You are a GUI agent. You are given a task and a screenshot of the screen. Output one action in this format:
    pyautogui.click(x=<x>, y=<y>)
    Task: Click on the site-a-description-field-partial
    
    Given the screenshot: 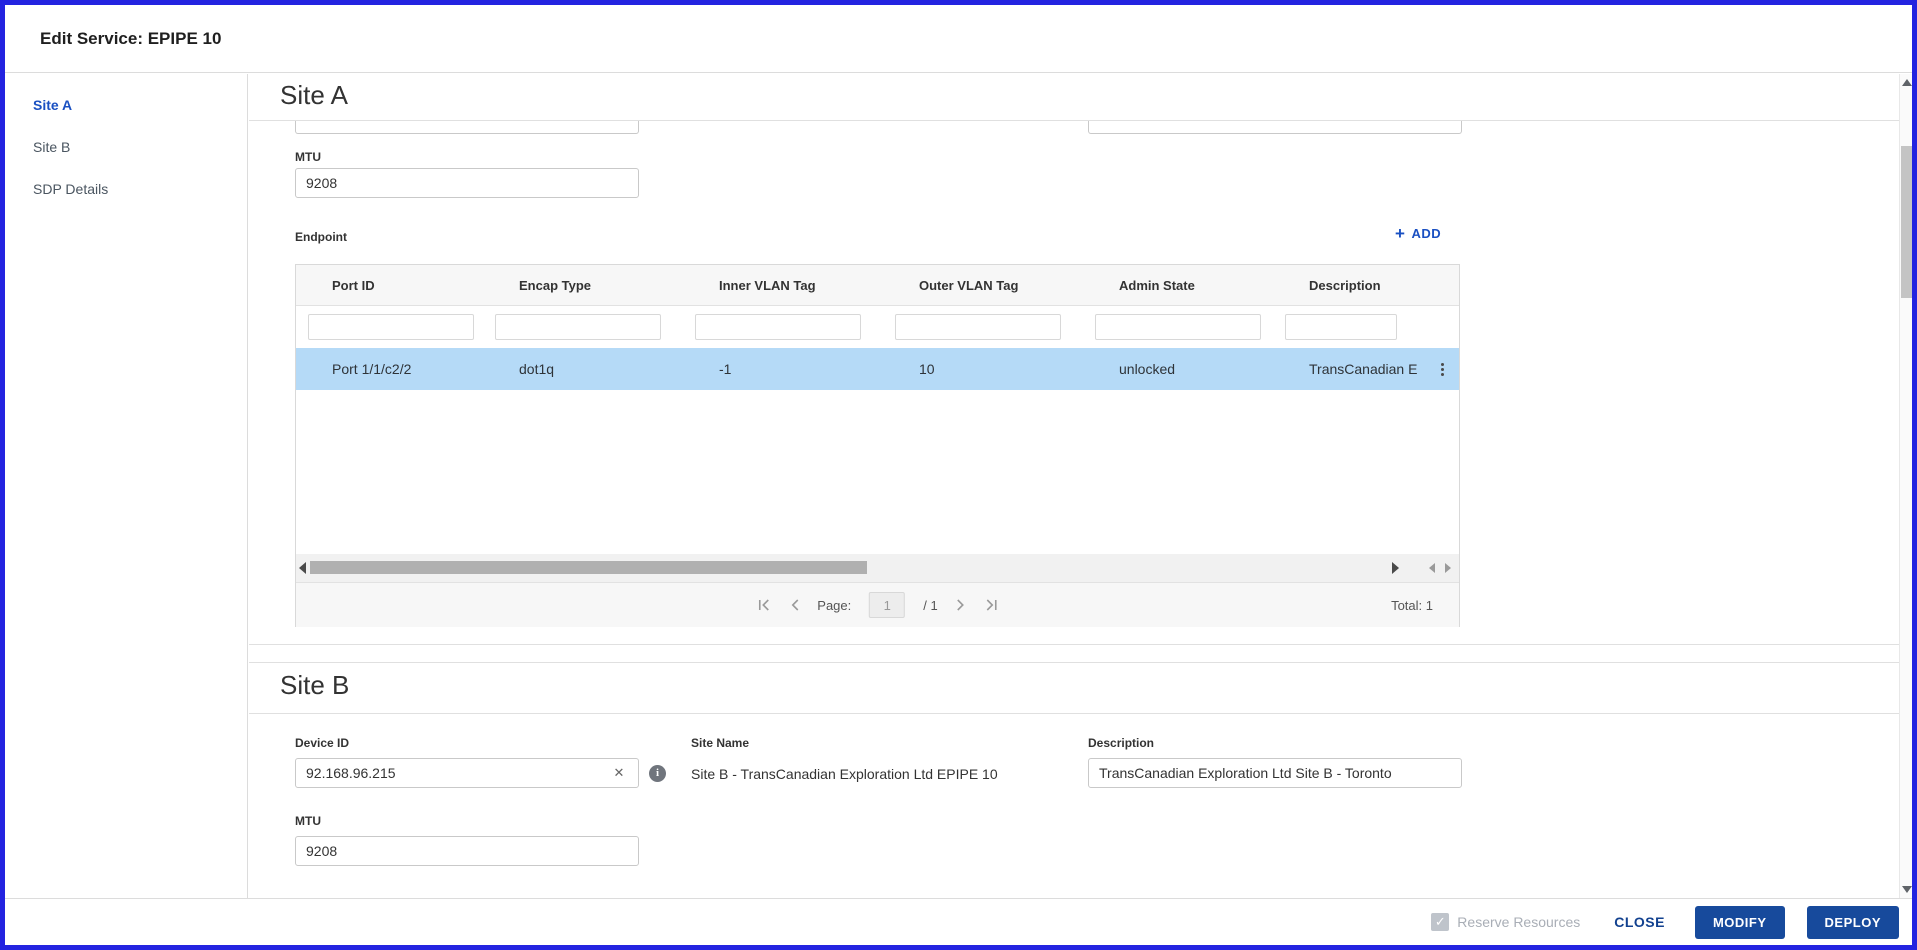 What is the action you would take?
    pyautogui.click(x=1275, y=127)
    